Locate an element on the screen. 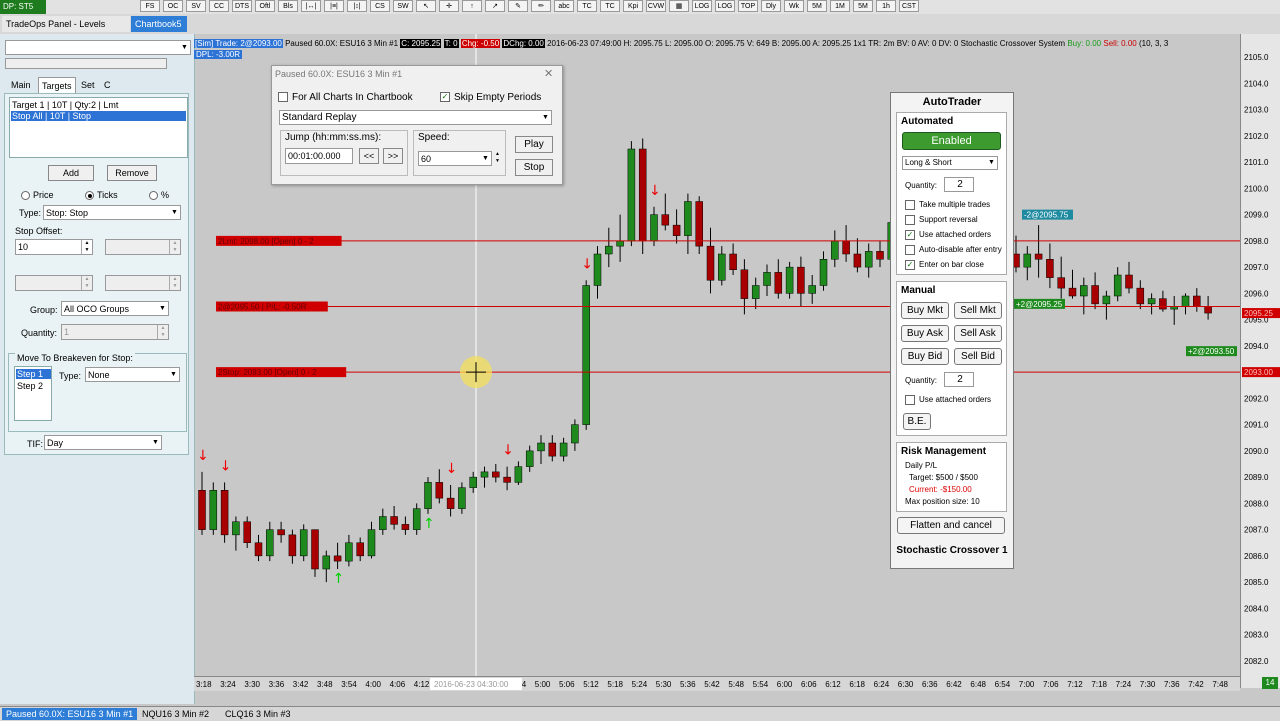 The image size is (1280, 721). stop-type-select: Stop: Stop ▼ is located at coordinates (112, 212).